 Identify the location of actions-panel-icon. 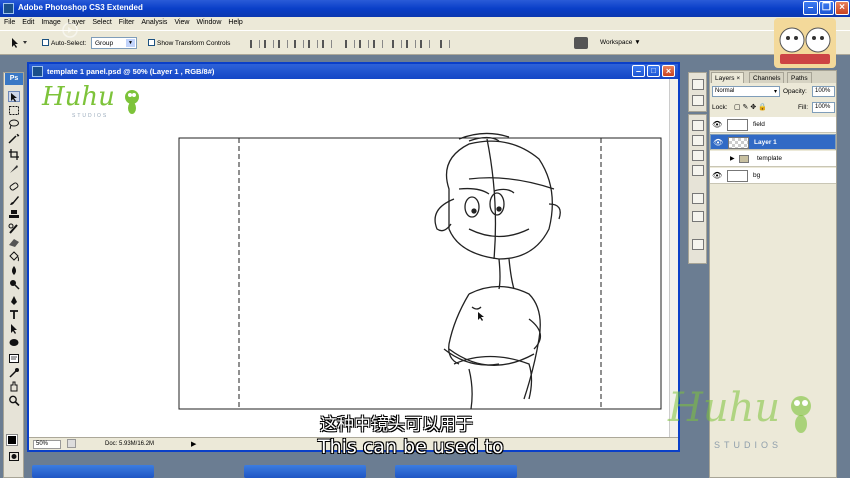
(698, 244).